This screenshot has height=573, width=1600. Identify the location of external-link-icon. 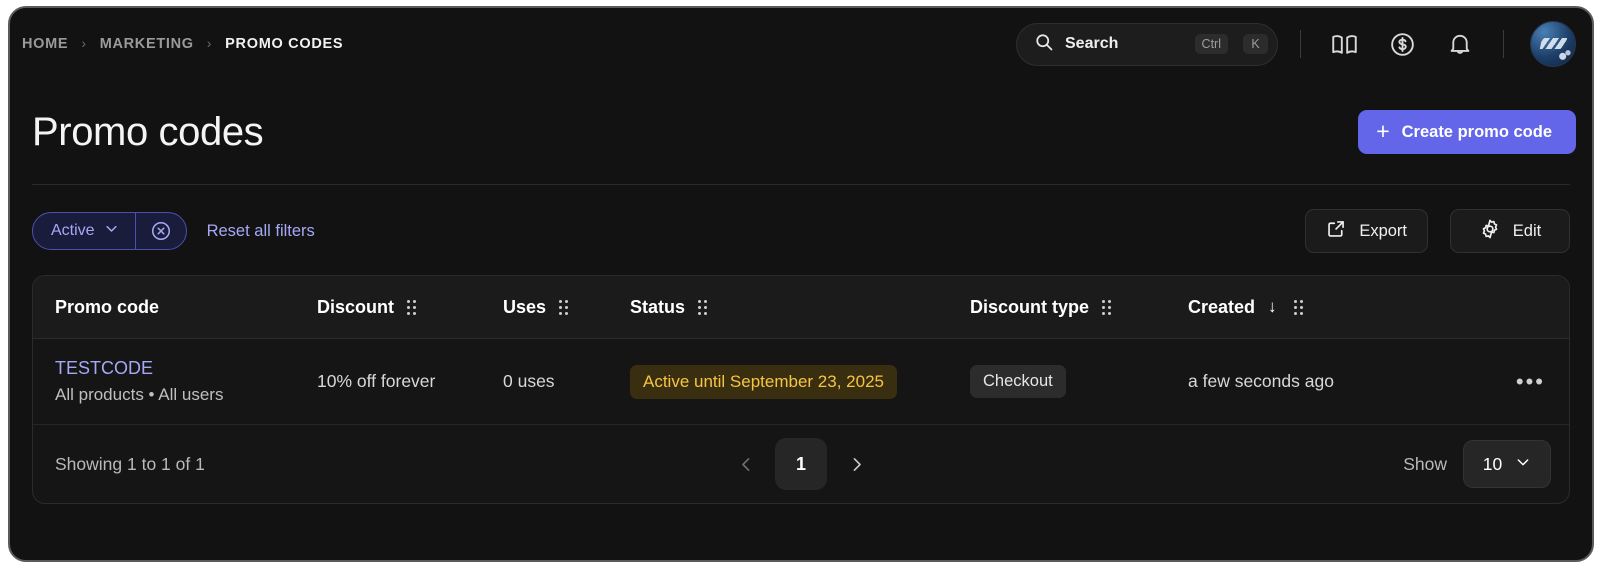
(1336, 231).